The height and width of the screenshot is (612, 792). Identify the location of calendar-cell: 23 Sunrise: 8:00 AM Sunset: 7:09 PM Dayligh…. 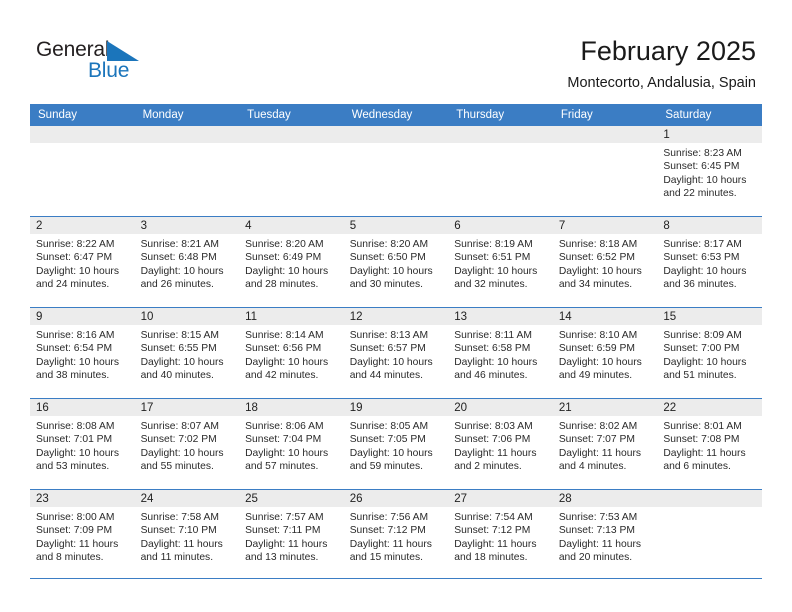
(82, 534).